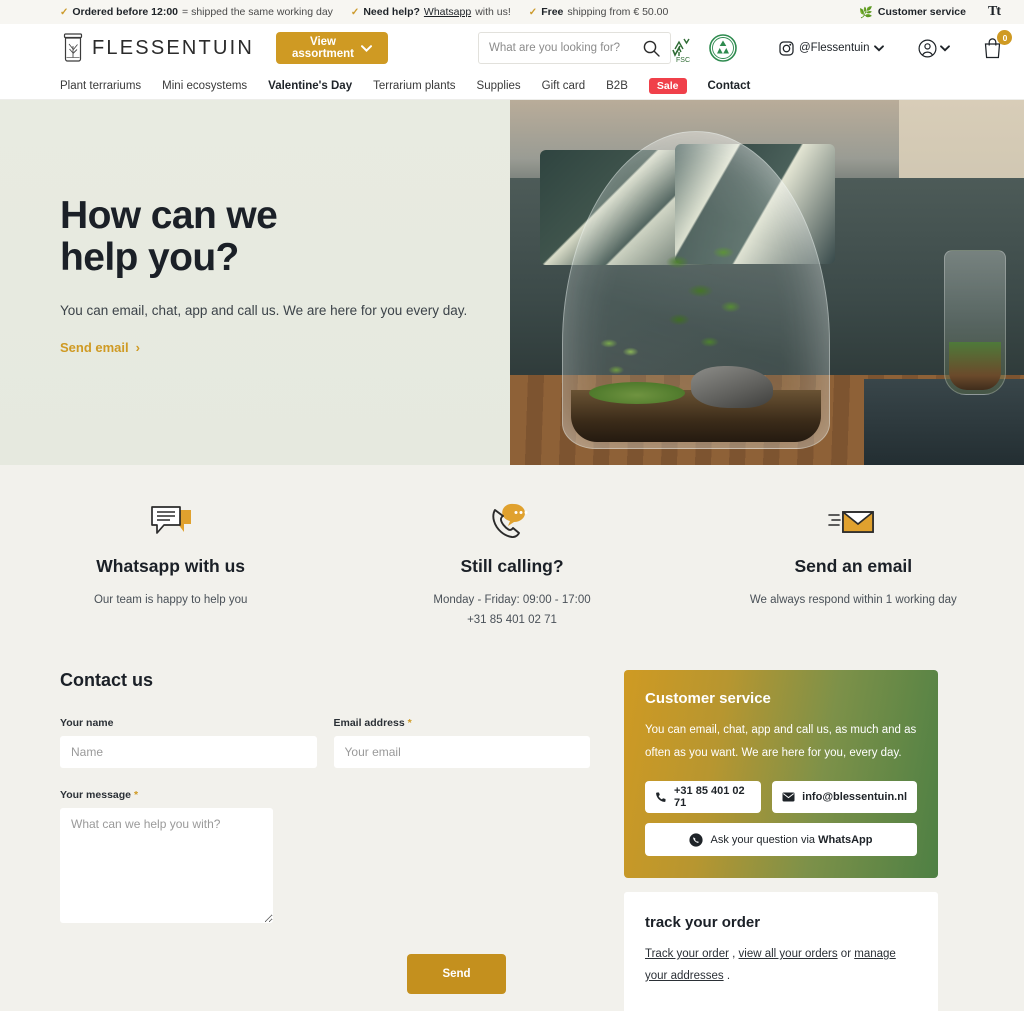  I want to click on announcement-rest: shipping from € 50.00, so click(618, 12).